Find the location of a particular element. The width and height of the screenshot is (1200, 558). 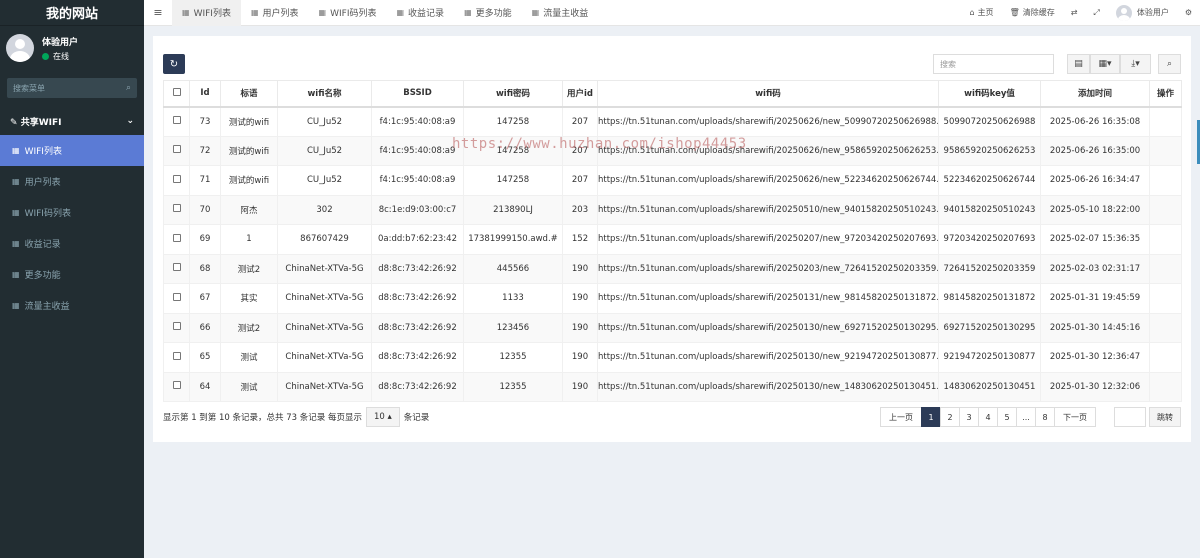

user-menu-label: 体验用户 is located at coordinates (1152, 12).